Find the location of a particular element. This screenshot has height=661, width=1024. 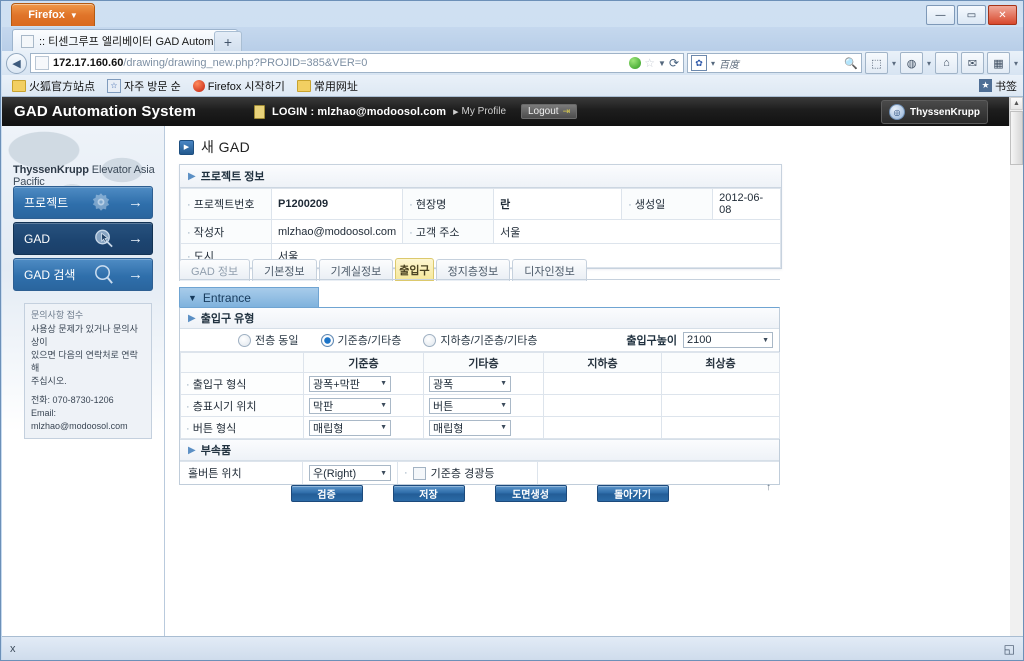

title-bar: Firefox ▼ — ▭ ✕ is located at coordinates (512, 14).